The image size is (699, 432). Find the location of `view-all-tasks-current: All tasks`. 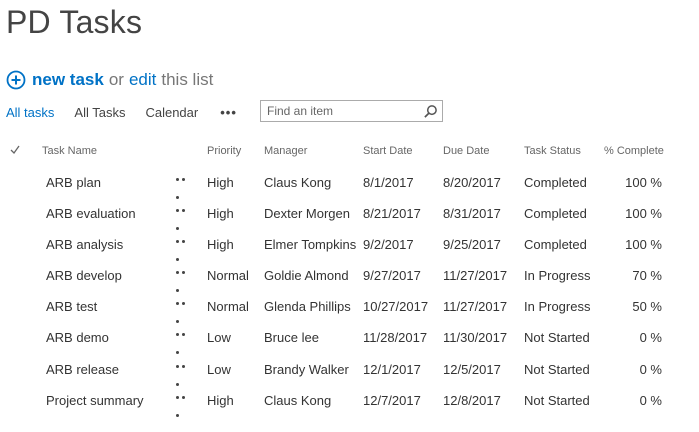

view-all-tasks-current: All tasks is located at coordinates (30, 112).